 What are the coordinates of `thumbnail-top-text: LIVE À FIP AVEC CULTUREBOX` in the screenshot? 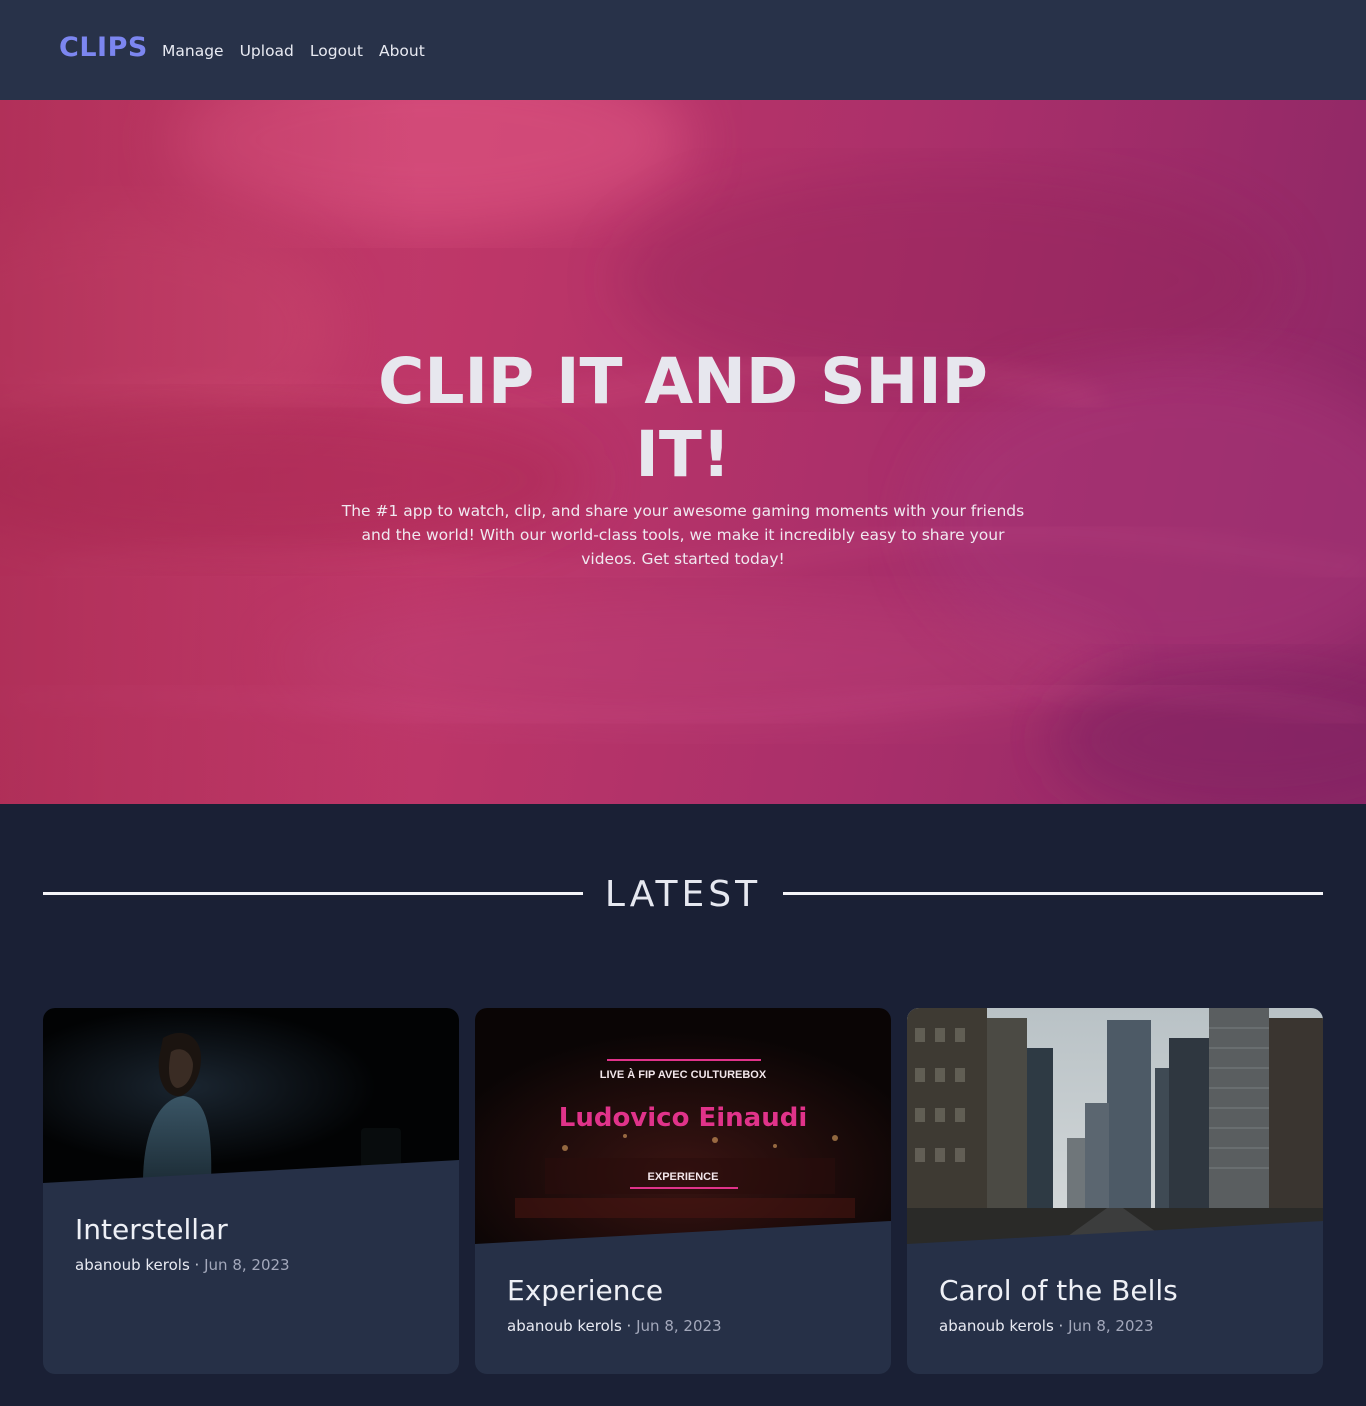 It's located at (683, 1074).